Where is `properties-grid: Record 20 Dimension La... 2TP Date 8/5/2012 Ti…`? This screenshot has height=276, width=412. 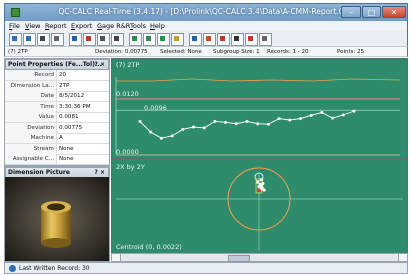 properties-grid: Record 20 Dimension La... 2TP Date 8/5/2012 Ti… is located at coordinates (57, 118).